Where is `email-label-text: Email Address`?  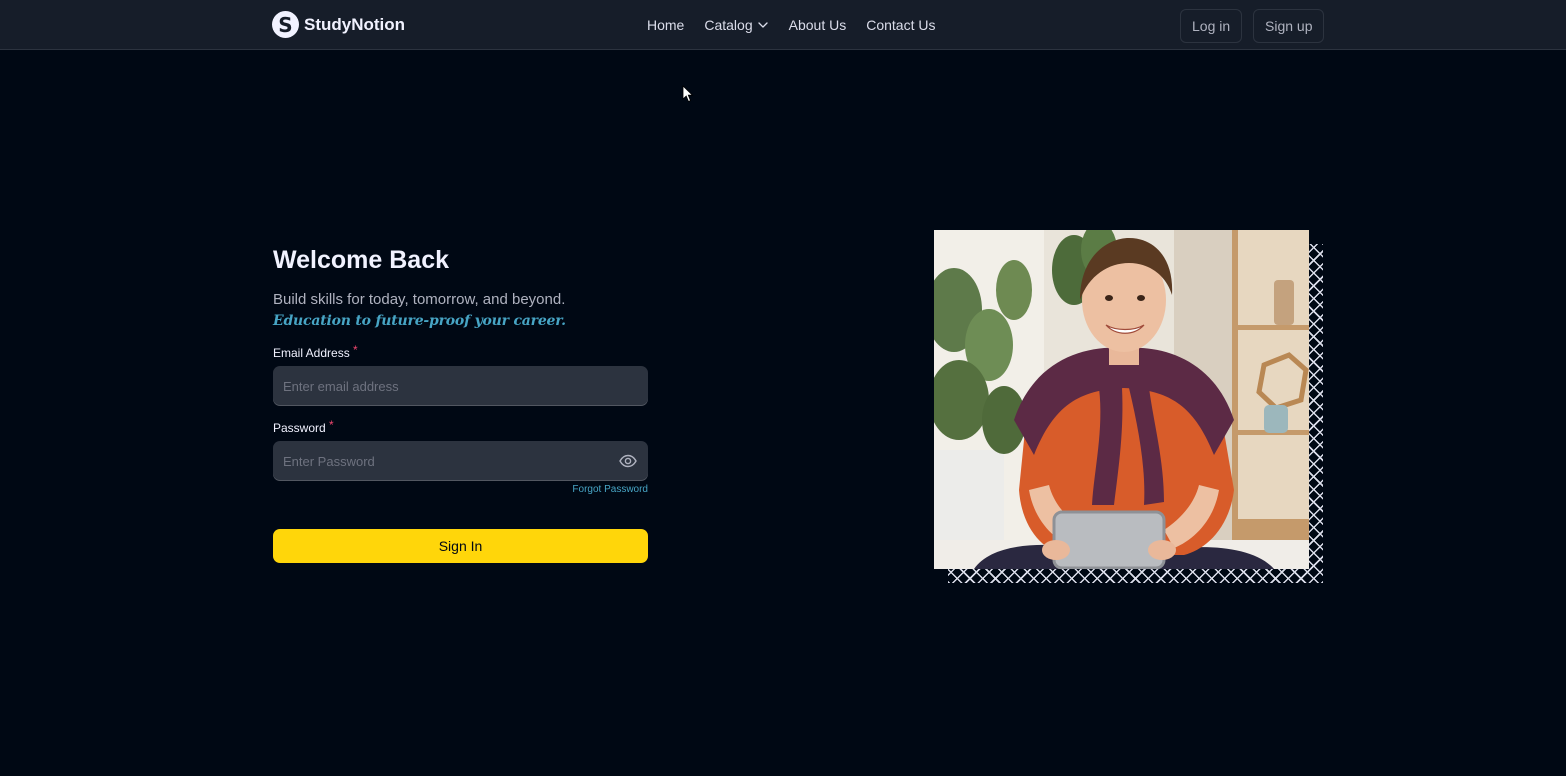
email-label-text: Email Address is located at coordinates (311, 353).